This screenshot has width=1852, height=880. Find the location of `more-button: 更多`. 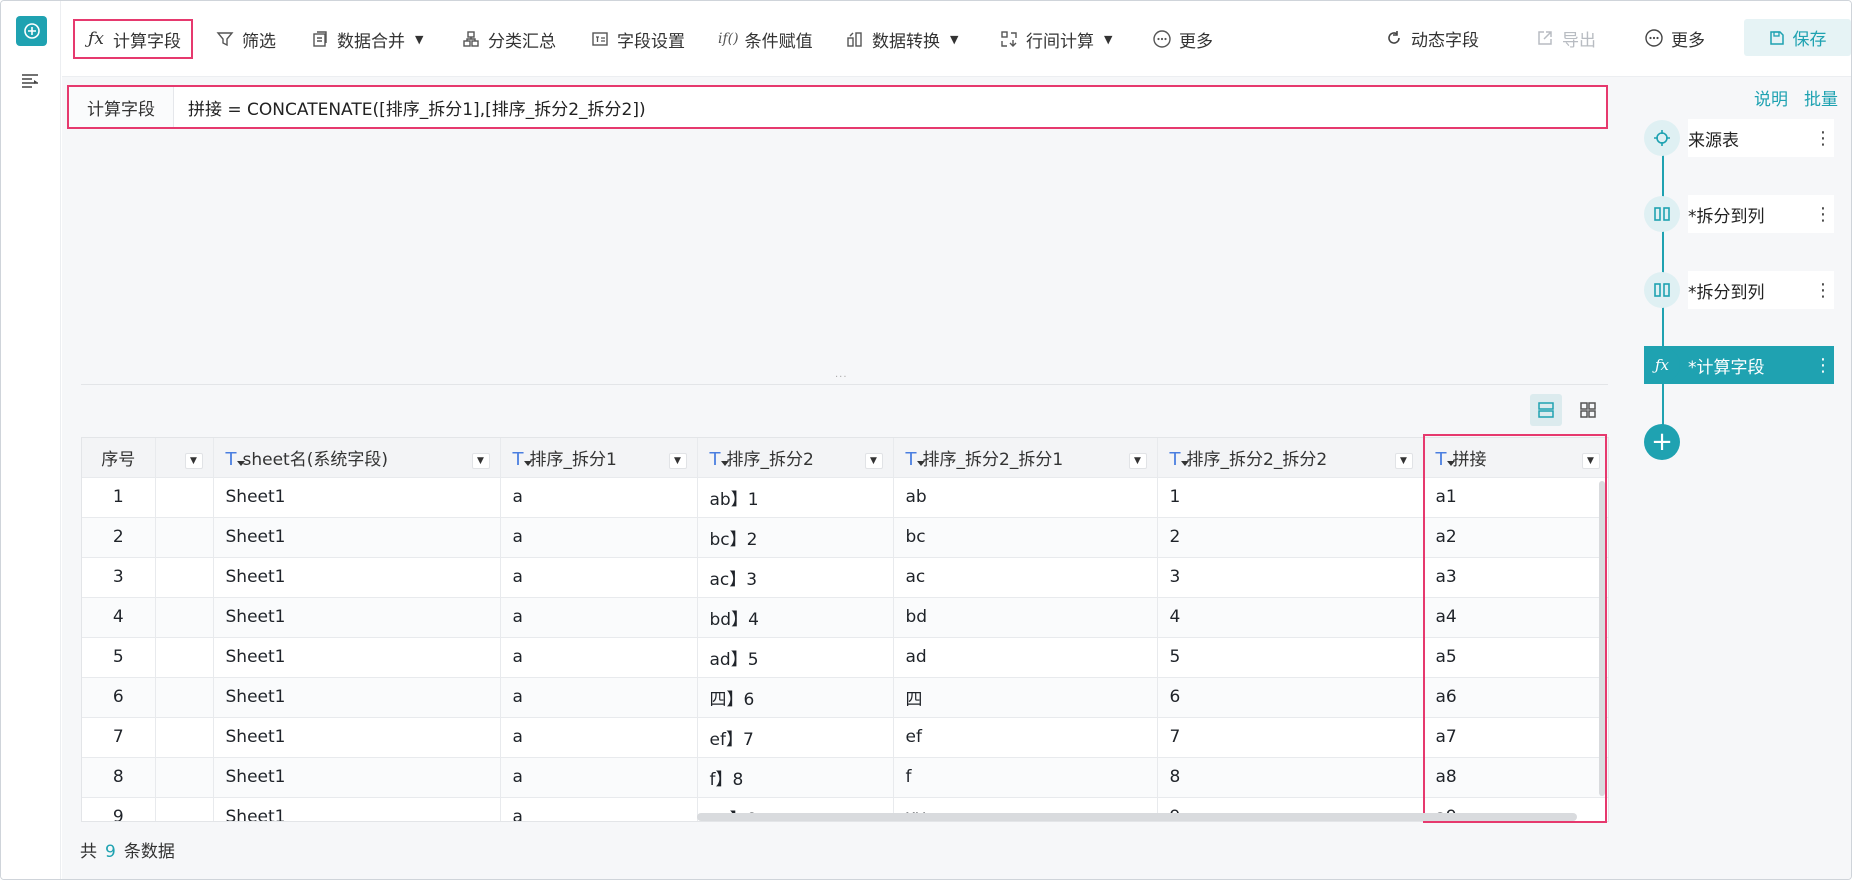

more-button: 更多 is located at coordinates (1674, 38).